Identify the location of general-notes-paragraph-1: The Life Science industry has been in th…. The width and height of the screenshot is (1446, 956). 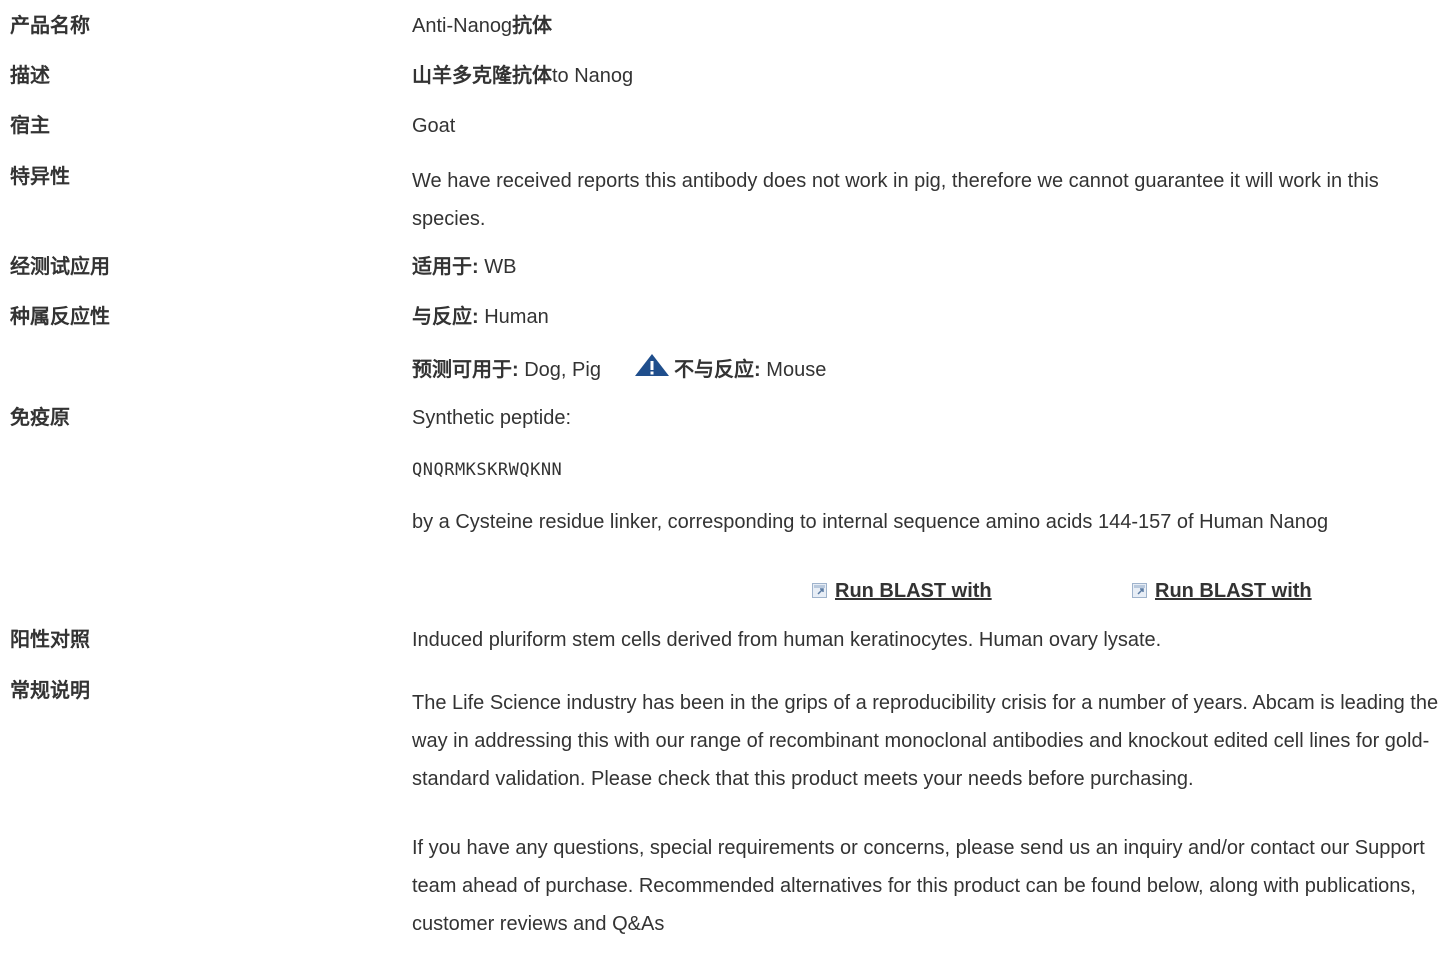
(925, 741).